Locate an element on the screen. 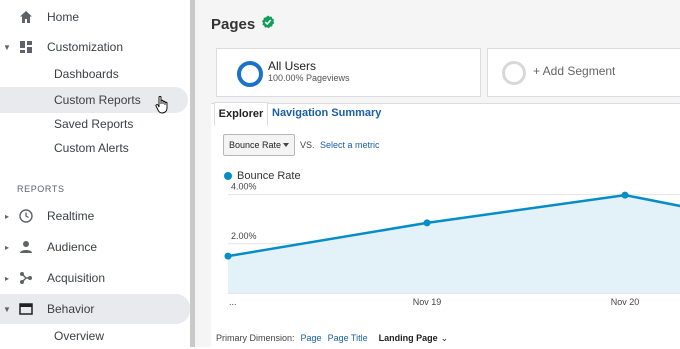  home-icon is located at coordinates (26, 17).